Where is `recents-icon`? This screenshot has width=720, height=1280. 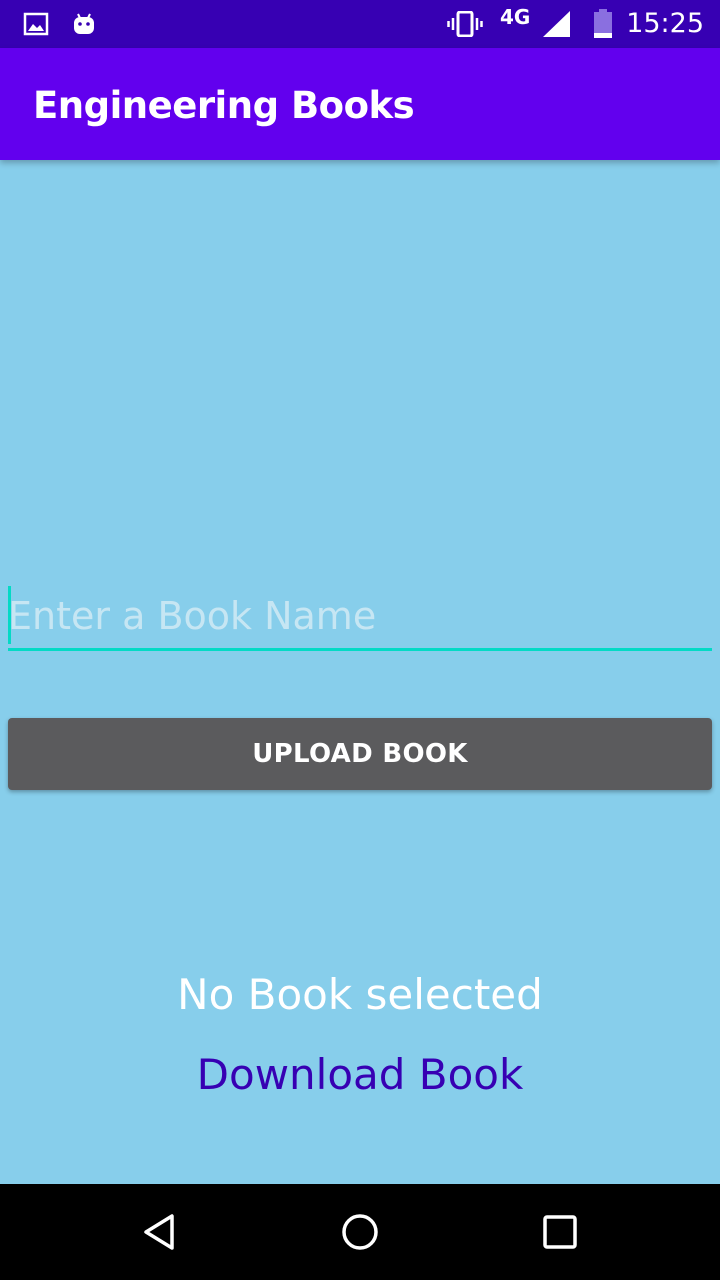 recents-icon is located at coordinates (560, 1232).